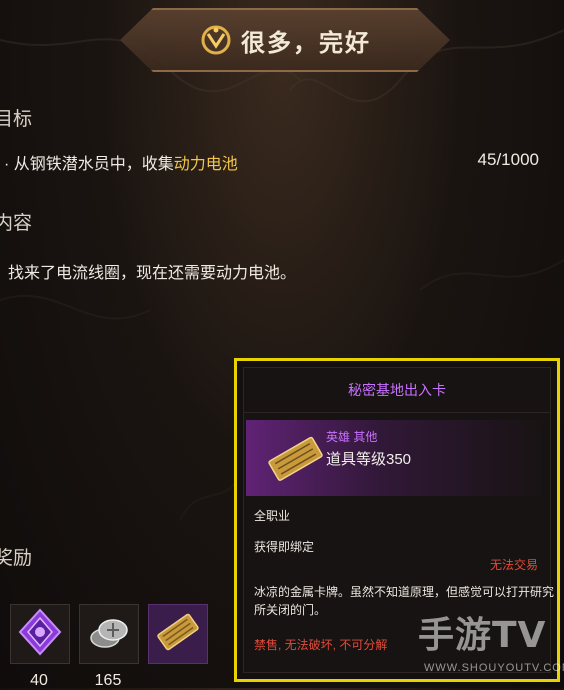  I want to click on content-label: 内容, so click(16, 223).